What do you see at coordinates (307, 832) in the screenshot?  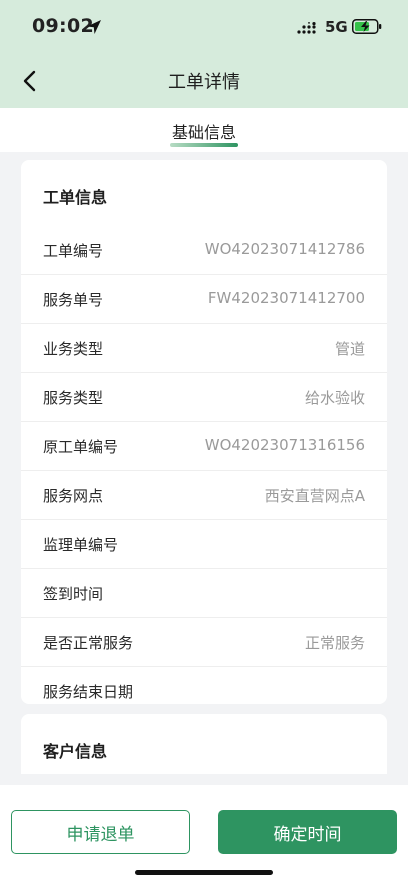 I see `confirm-time-button: 确定时间` at bounding box center [307, 832].